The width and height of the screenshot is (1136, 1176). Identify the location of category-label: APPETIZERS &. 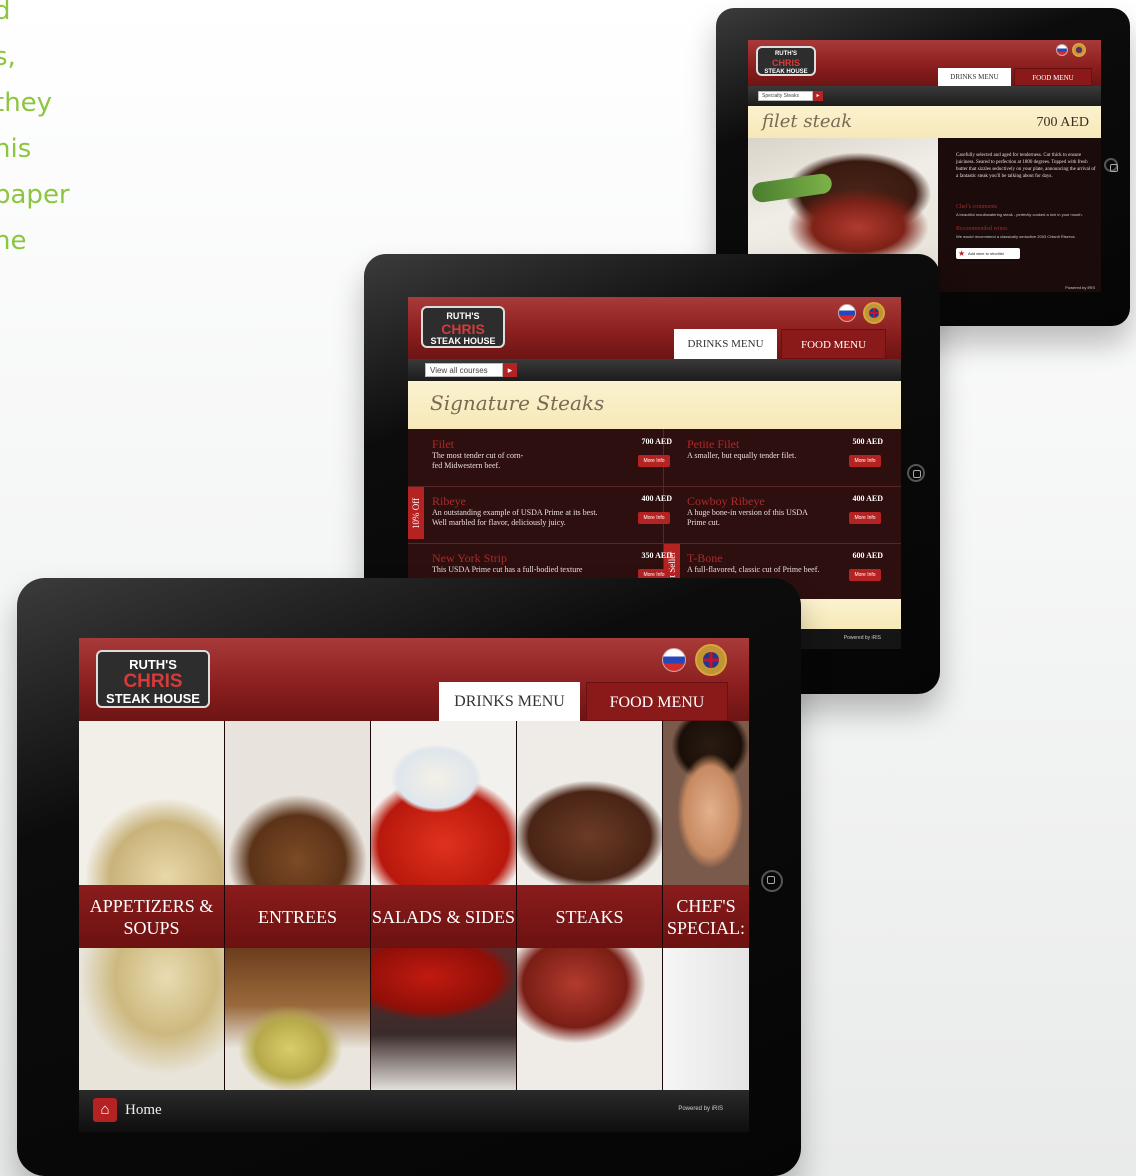
(151, 905).